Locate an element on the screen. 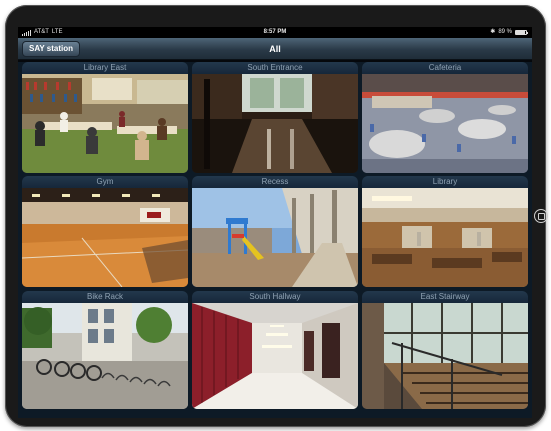 This screenshot has width=551, height=431. home-button-icon is located at coordinates (541, 216).